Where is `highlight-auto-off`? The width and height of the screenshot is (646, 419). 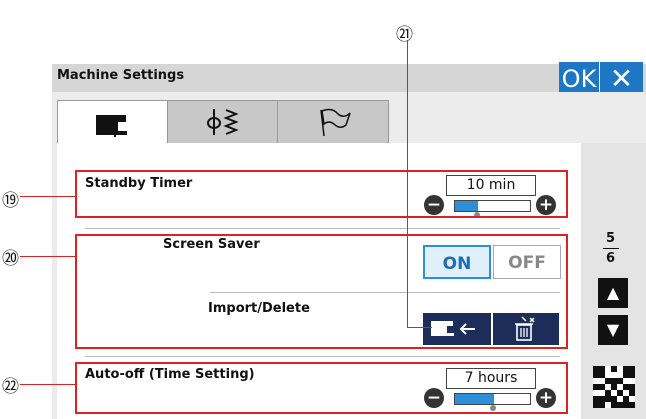
highlight-auto-off is located at coordinates (321, 388).